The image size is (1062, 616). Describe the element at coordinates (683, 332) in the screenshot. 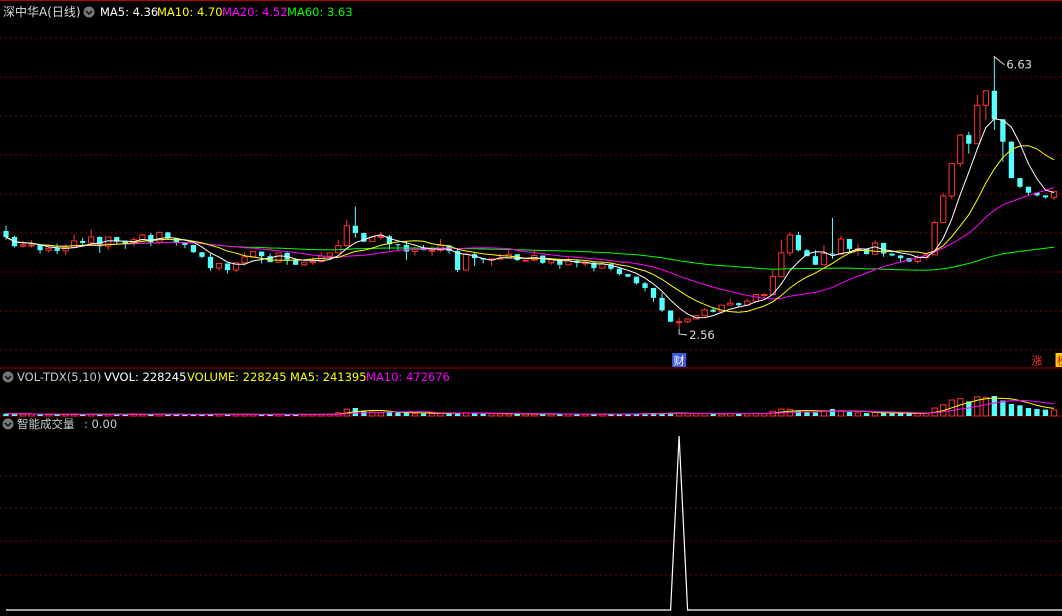

I see `low-pointer` at that location.